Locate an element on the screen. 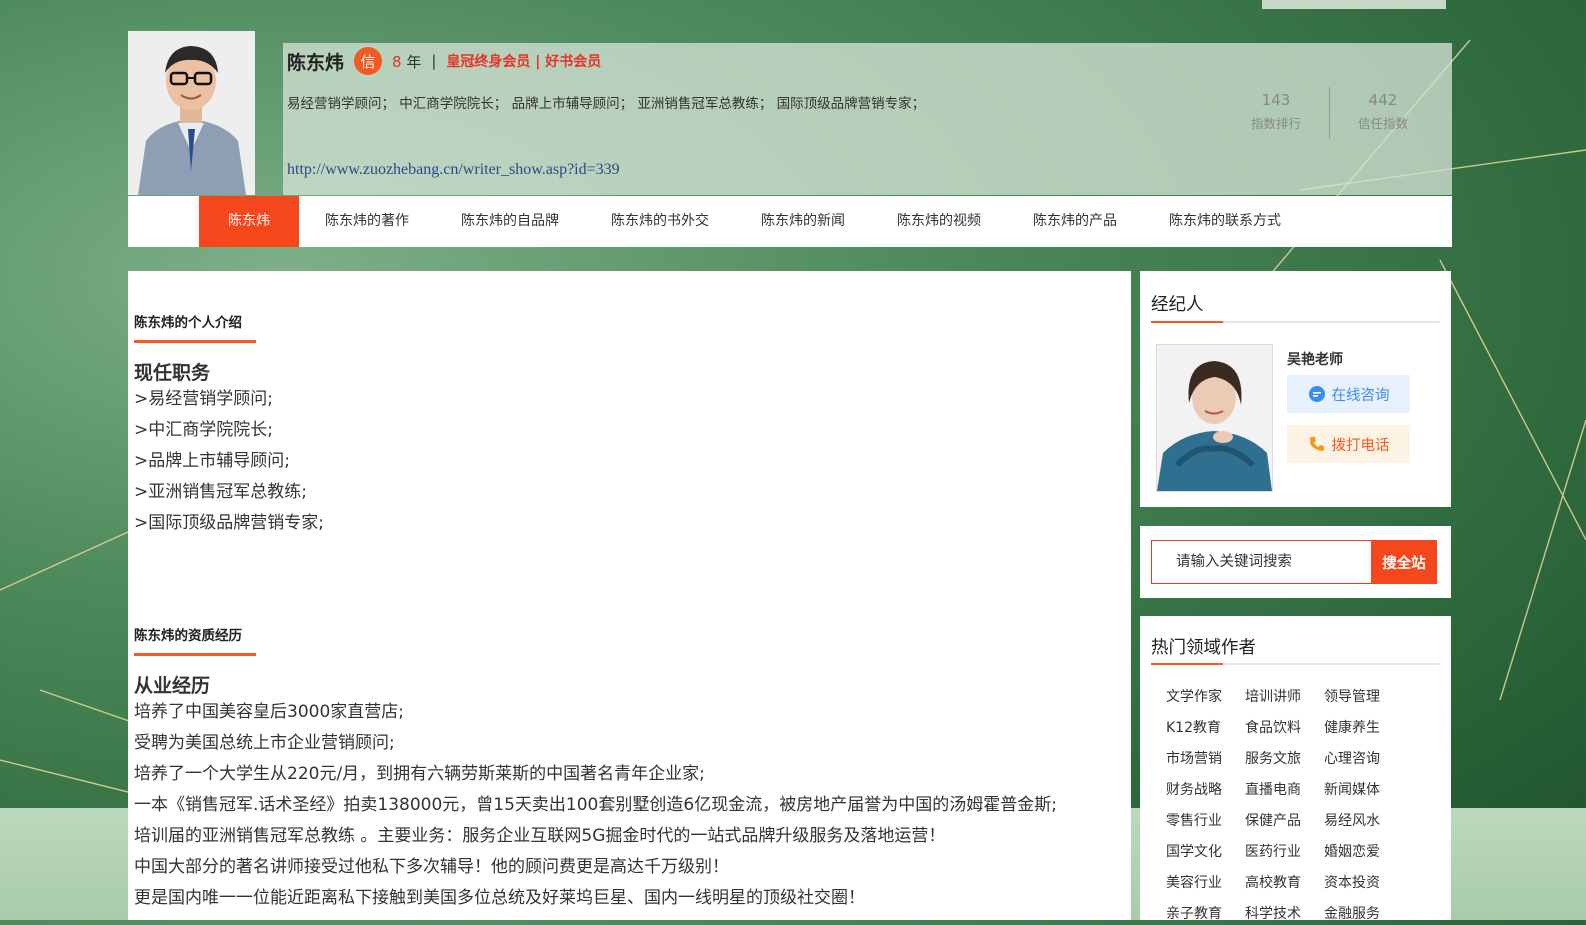 Image resolution: width=1586 pixels, height=925 pixels. category-link: 新闻媒体 is located at coordinates (1363, 790).